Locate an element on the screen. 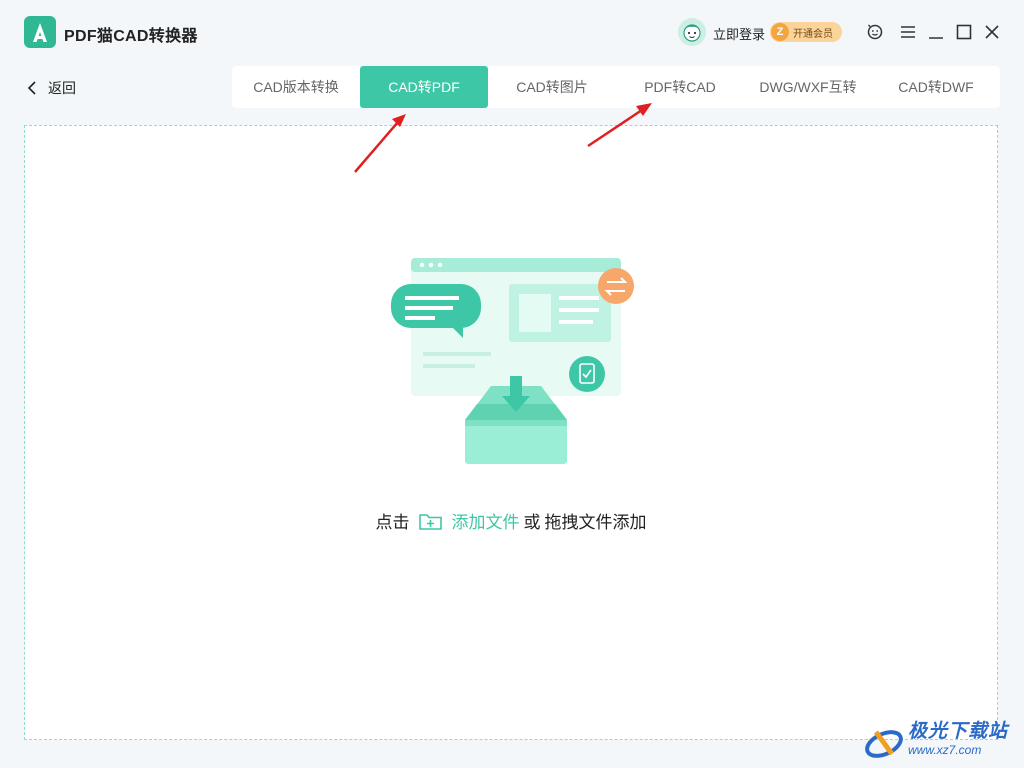 This screenshot has width=1024, height=768. menu-icon is located at coordinates (908, 32).